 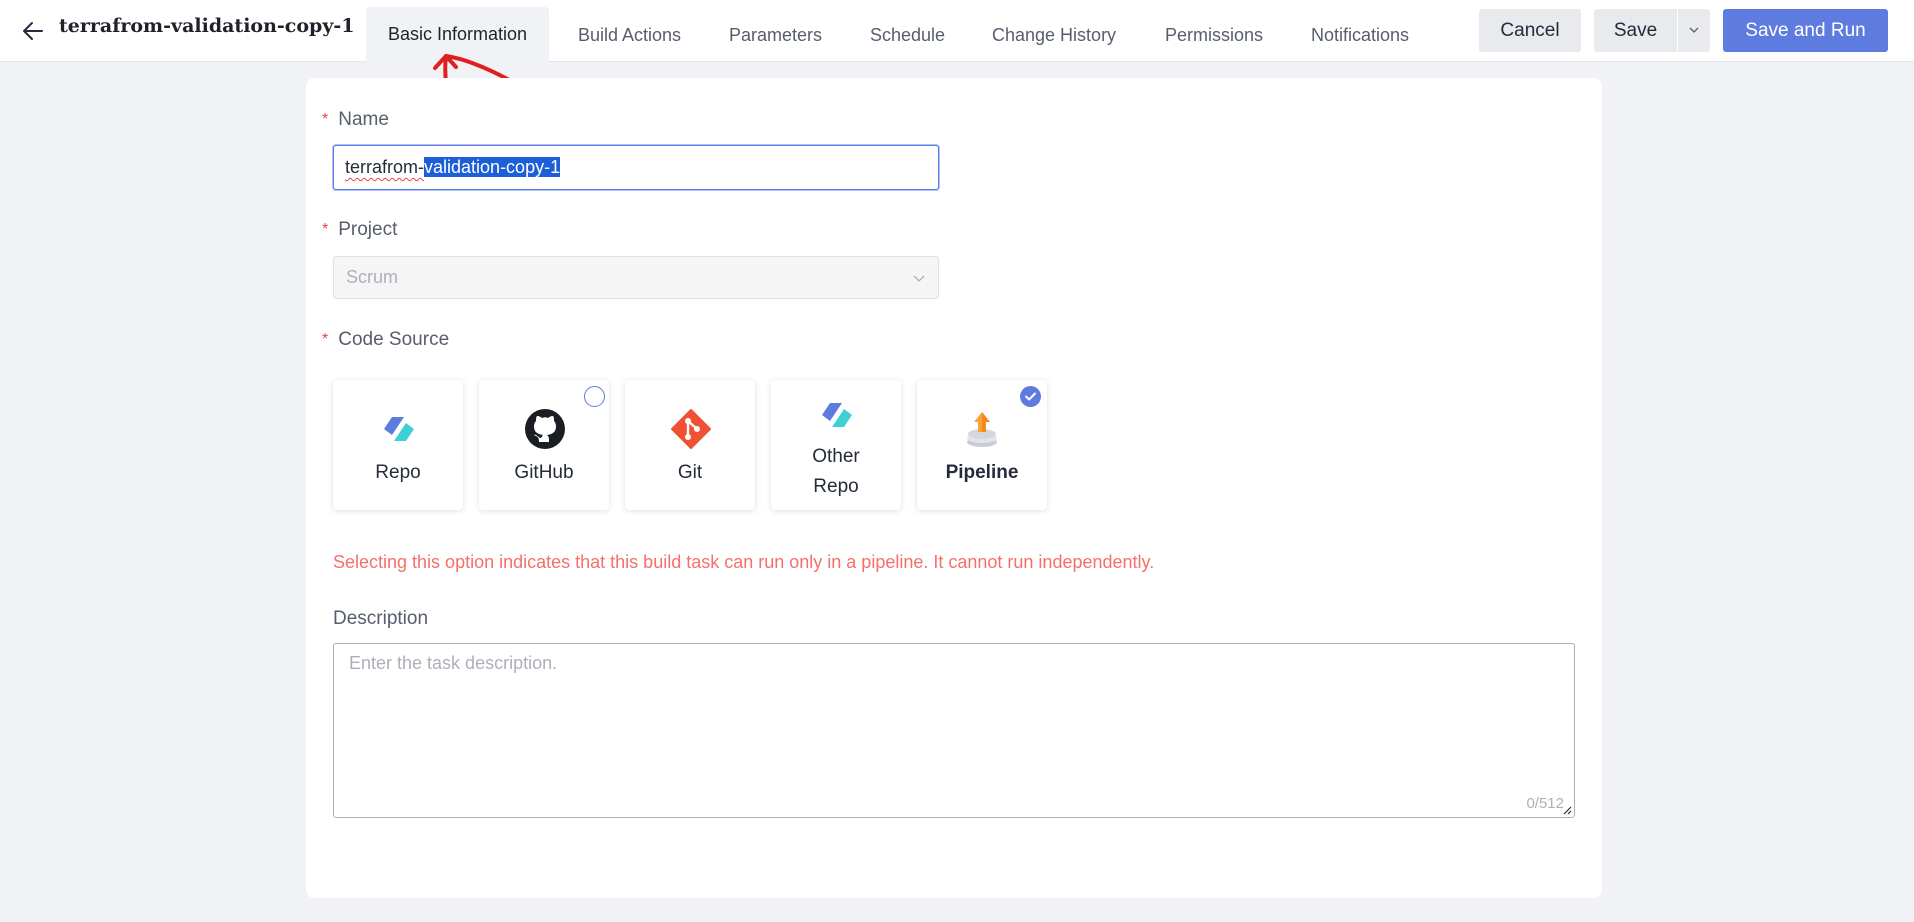 What do you see at coordinates (594, 396) in the screenshot?
I see `radio-unchecked` at bounding box center [594, 396].